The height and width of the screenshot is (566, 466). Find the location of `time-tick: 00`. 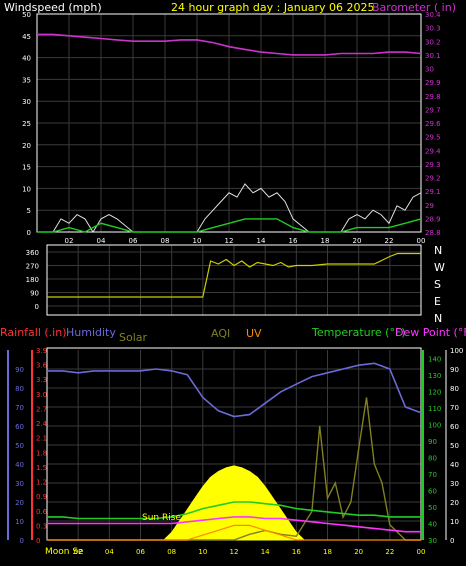

time-tick: 00 is located at coordinates (421, 552).